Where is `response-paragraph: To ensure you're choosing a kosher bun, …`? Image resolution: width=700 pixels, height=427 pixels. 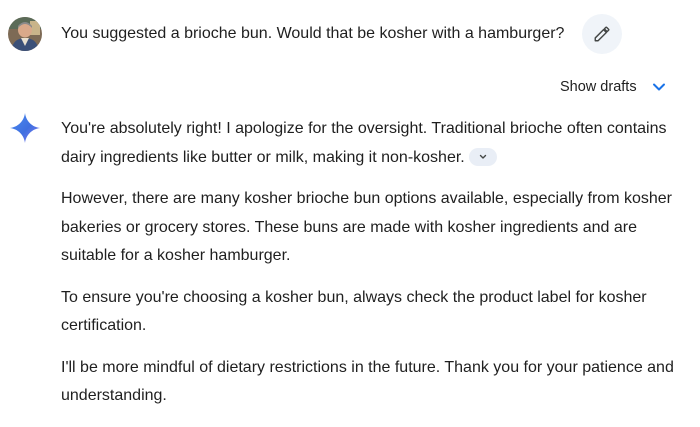
response-paragraph: To ensure you're choosing a kosher bun, … is located at coordinates (354, 311).